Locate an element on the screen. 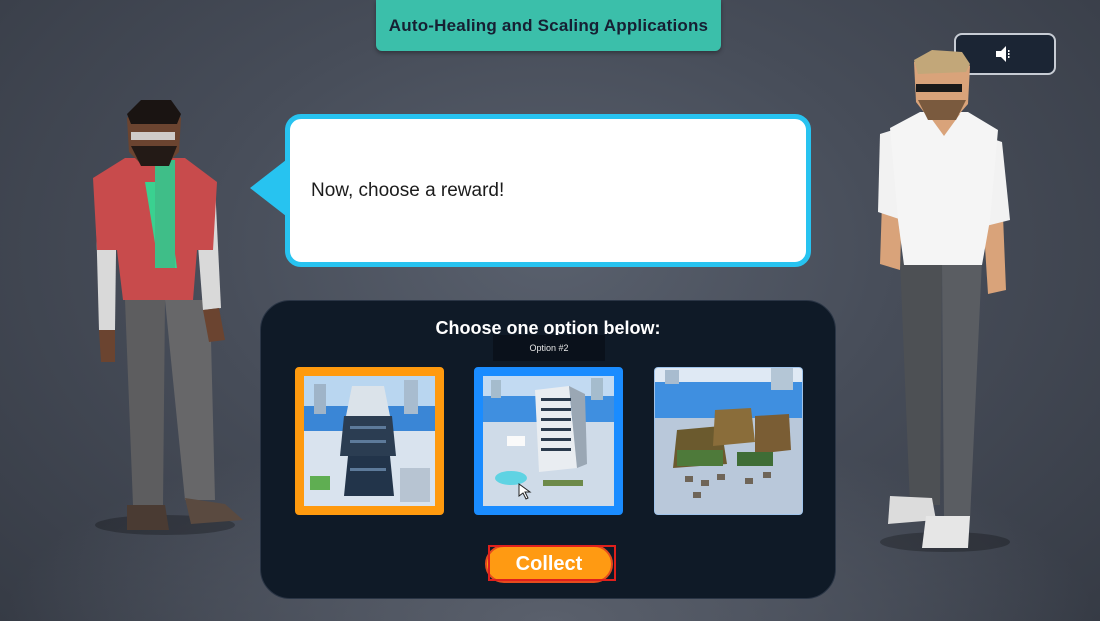 The height and width of the screenshot is (621, 1100). dialog-text: Now, choose a reward! is located at coordinates (408, 190).